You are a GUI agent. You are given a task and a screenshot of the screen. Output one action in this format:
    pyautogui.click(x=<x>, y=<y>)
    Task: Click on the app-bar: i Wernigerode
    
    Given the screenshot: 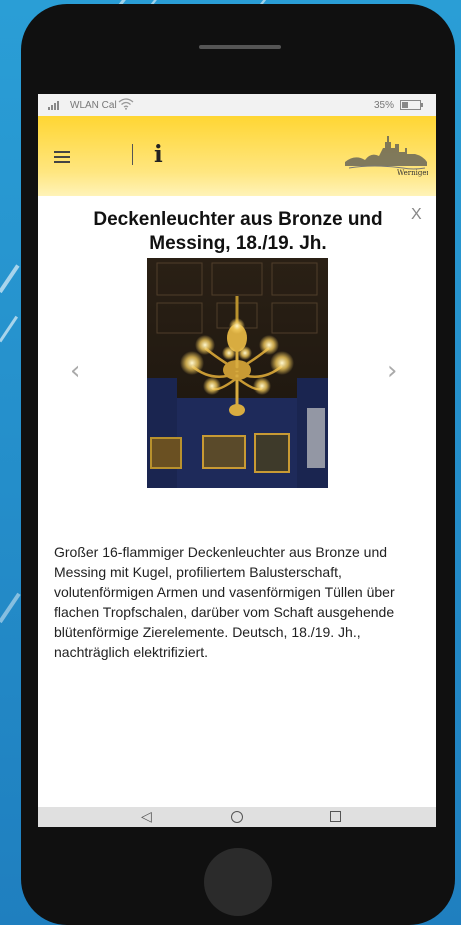 What is the action you would take?
    pyautogui.click(x=237, y=156)
    